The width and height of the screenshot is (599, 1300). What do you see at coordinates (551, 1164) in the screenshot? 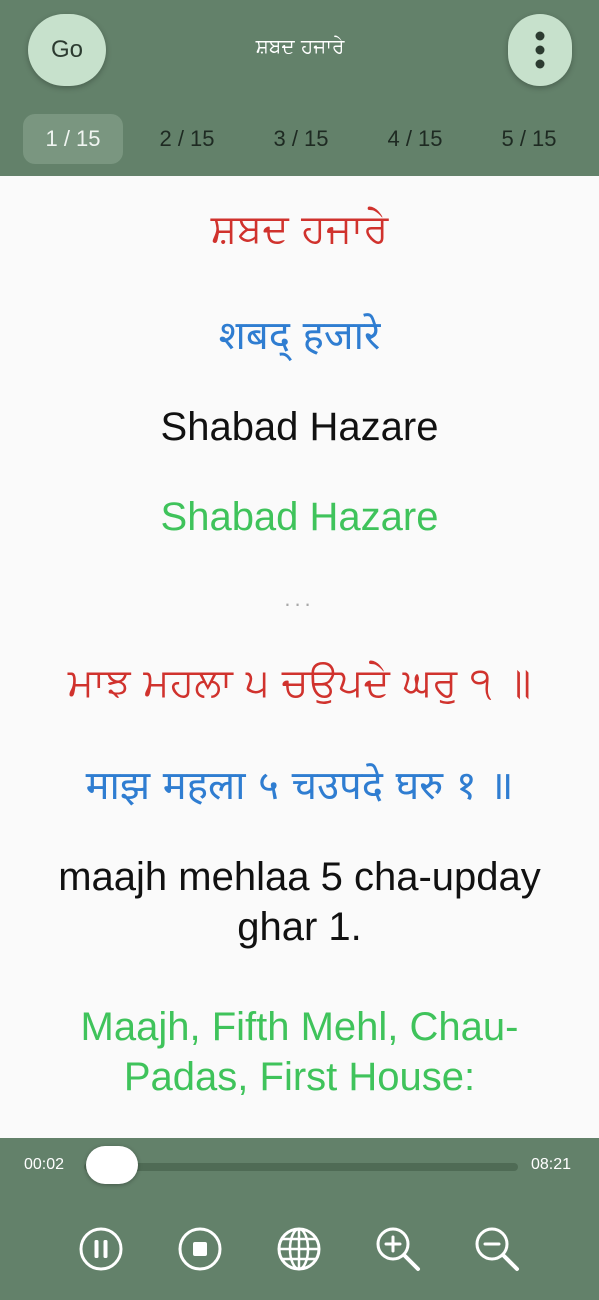
I see `total-duration: 08:21` at bounding box center [551, 1164].